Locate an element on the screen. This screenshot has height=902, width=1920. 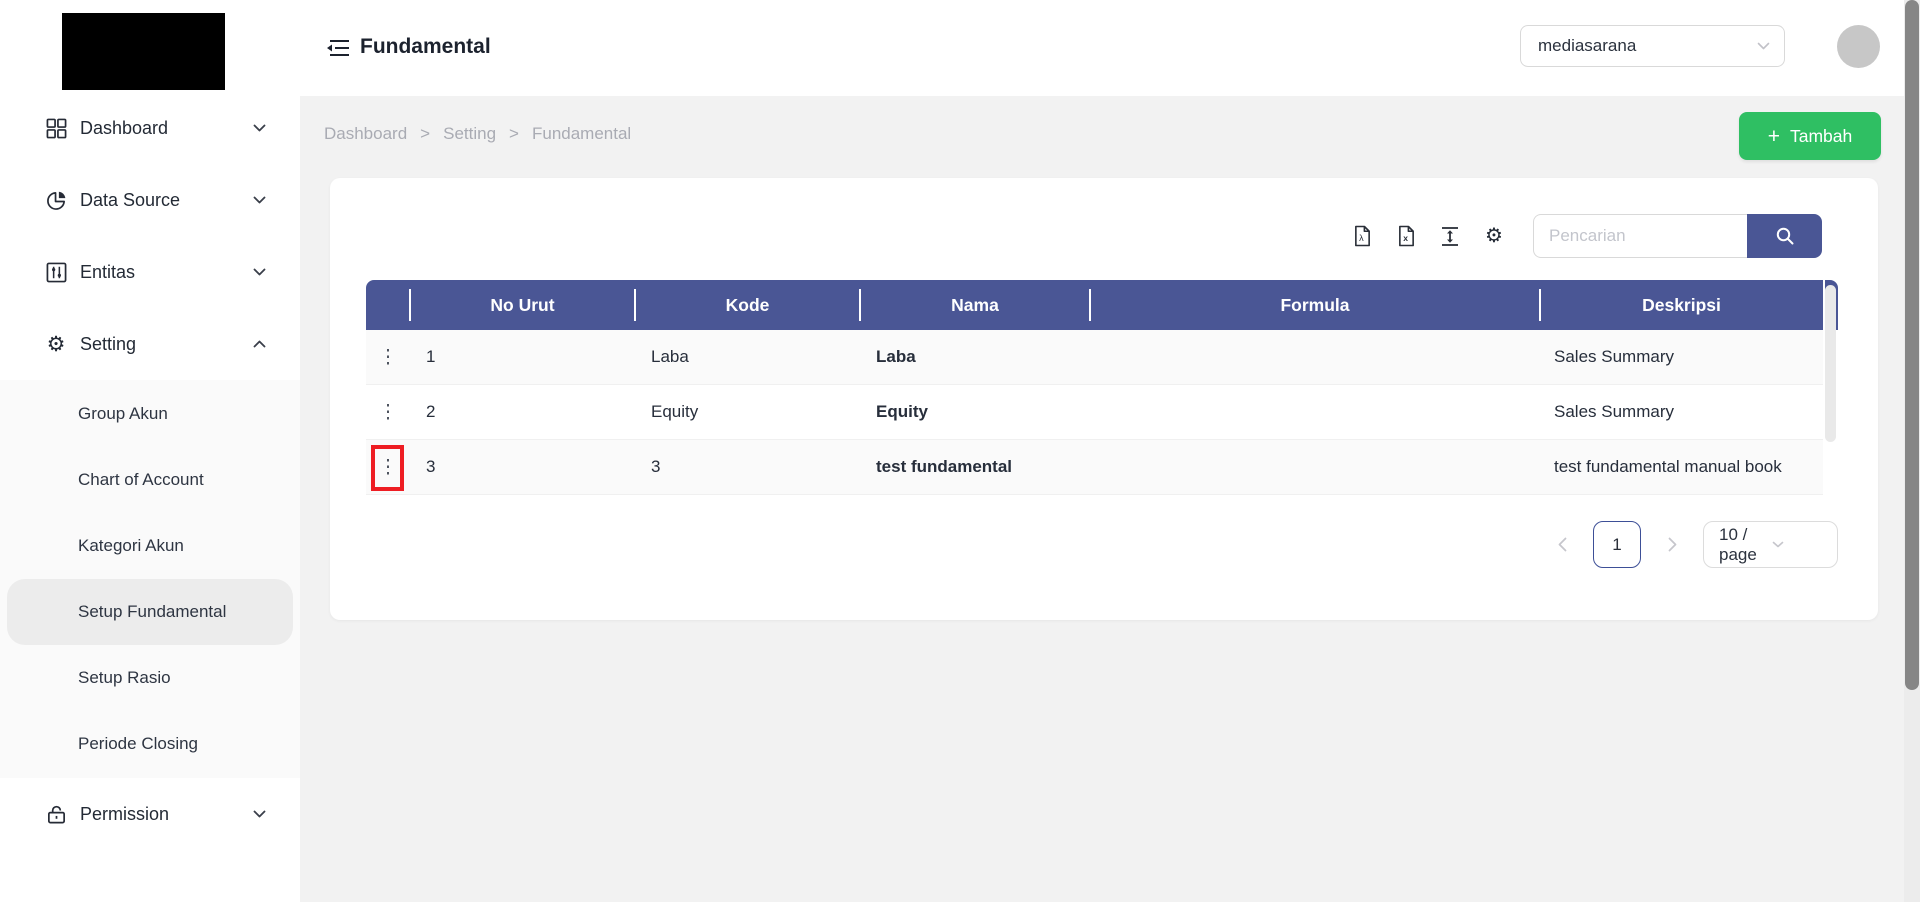
export-icons: λ x ⚙ is located at coordinates (1428, 236).